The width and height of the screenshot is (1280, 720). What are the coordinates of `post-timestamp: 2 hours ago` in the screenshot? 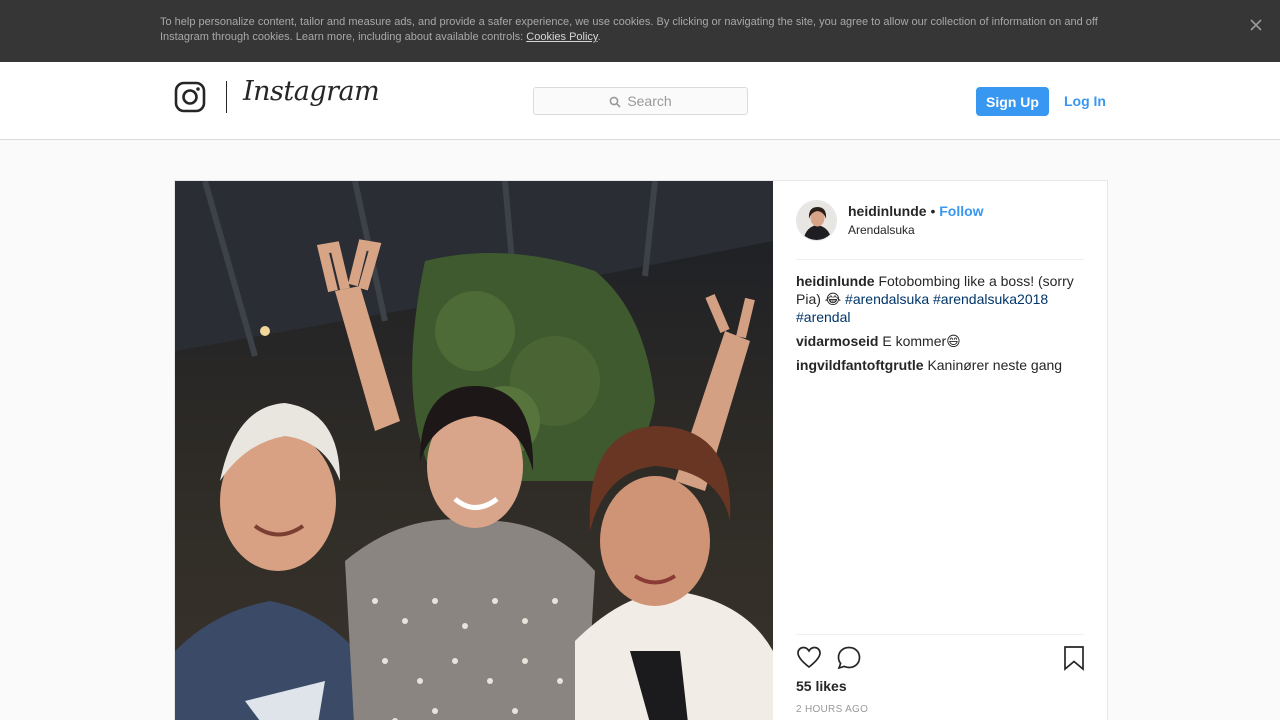 It's located at (832, 709).